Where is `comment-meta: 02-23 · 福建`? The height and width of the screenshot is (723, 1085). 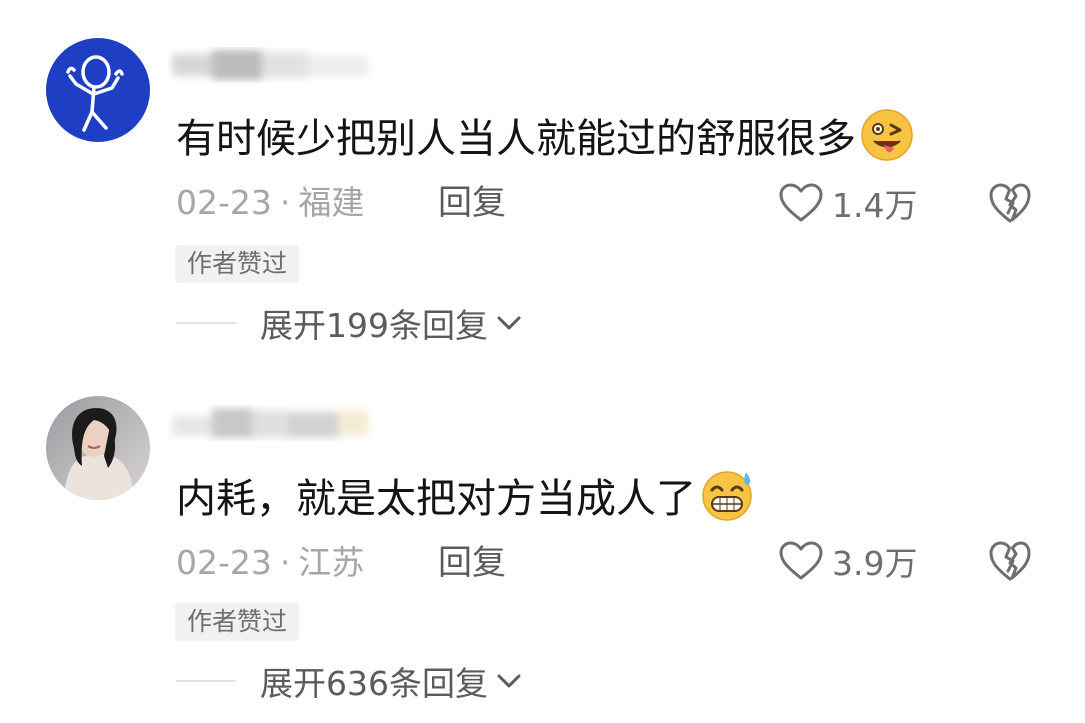 comment-meta: 02-23 · 福建 is located at coordinates (270, 202).